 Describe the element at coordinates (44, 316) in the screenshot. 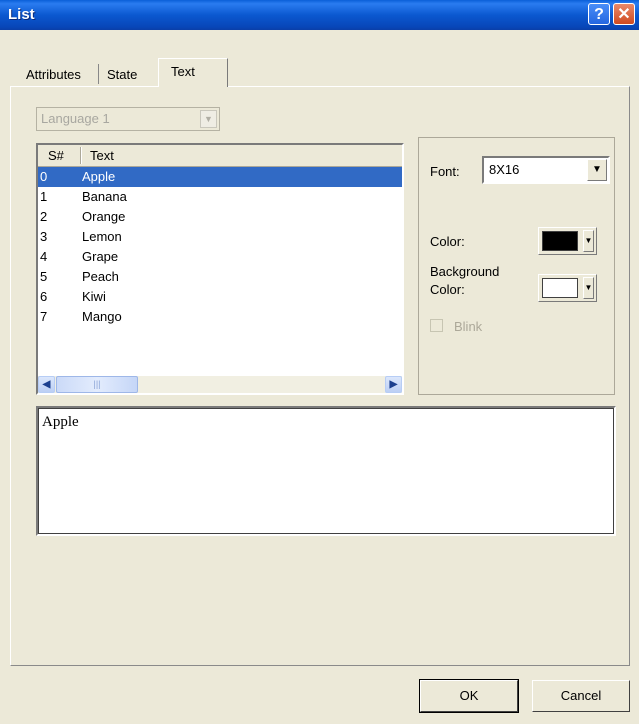

I see `list-item-sn: 7` at that location.